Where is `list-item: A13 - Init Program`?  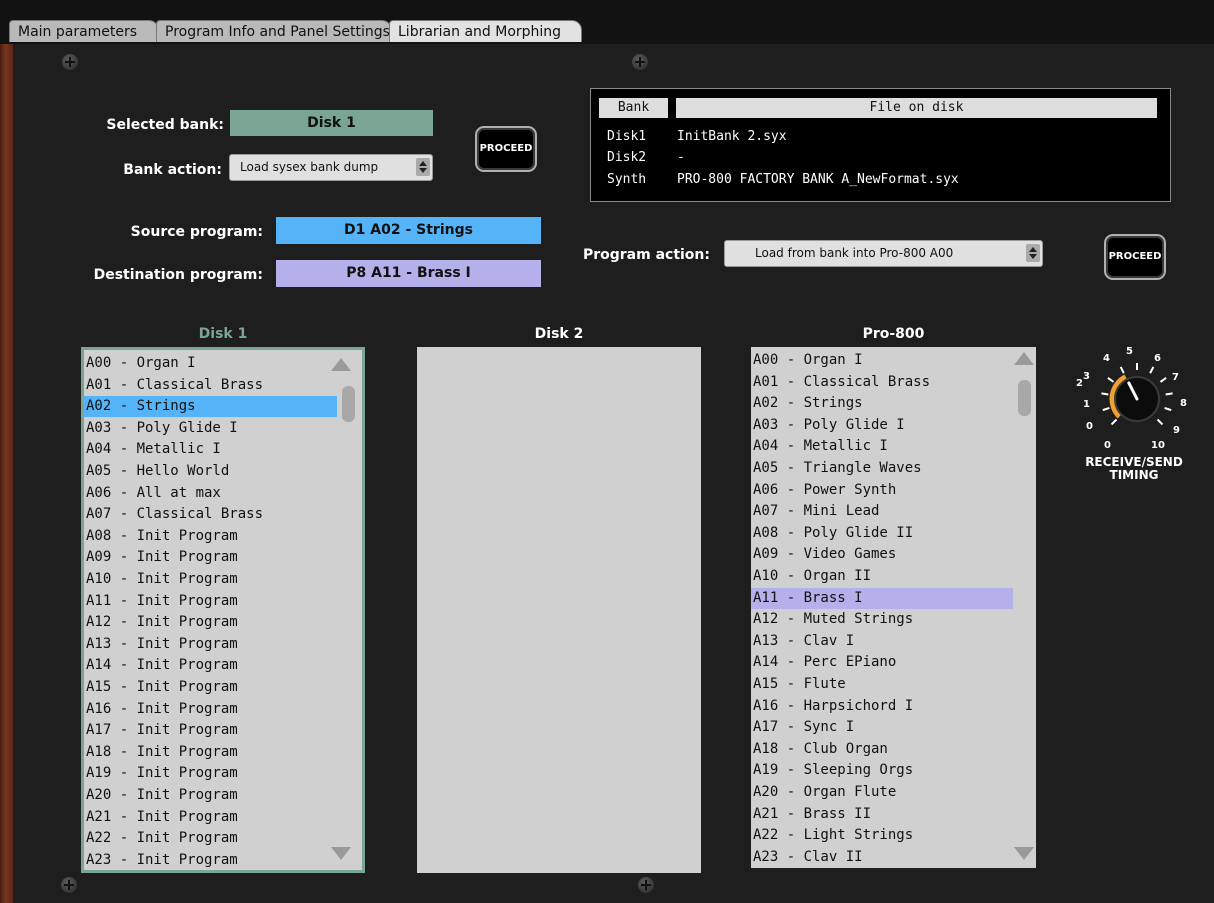 list-item: A13 - Init Program is located at coordinates (210, 644).